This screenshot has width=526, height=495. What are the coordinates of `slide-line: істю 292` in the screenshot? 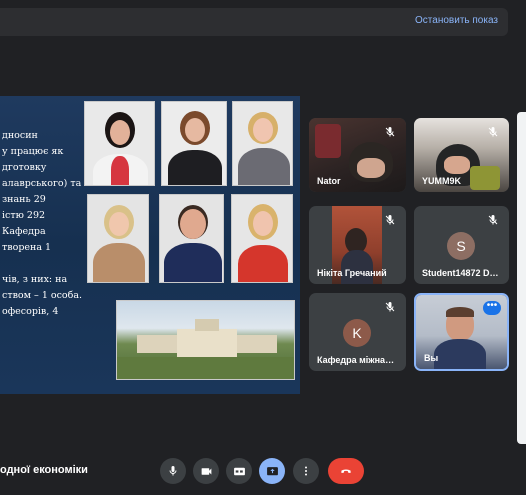 It's located at (24, 215).